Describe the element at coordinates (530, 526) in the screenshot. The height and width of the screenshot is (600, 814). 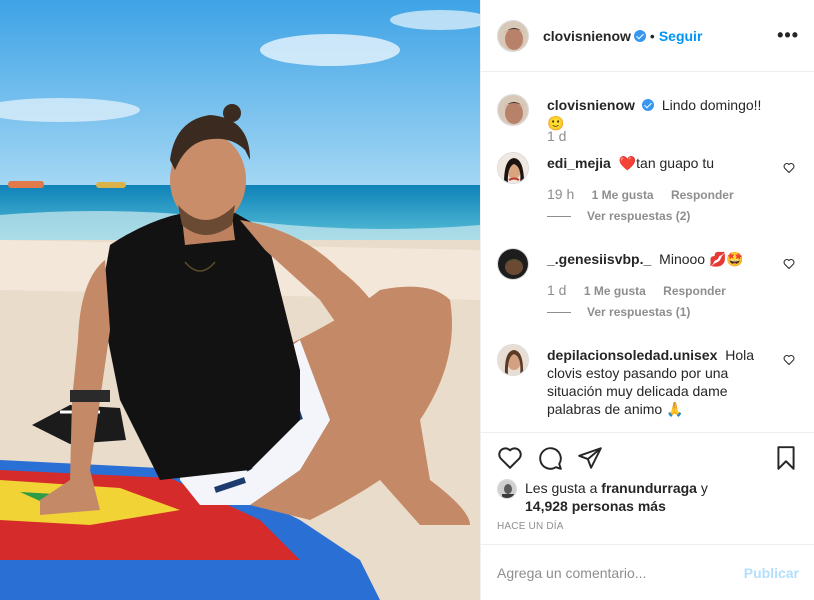
I see `post-timestamp: HACE UN DÍA` at that location.